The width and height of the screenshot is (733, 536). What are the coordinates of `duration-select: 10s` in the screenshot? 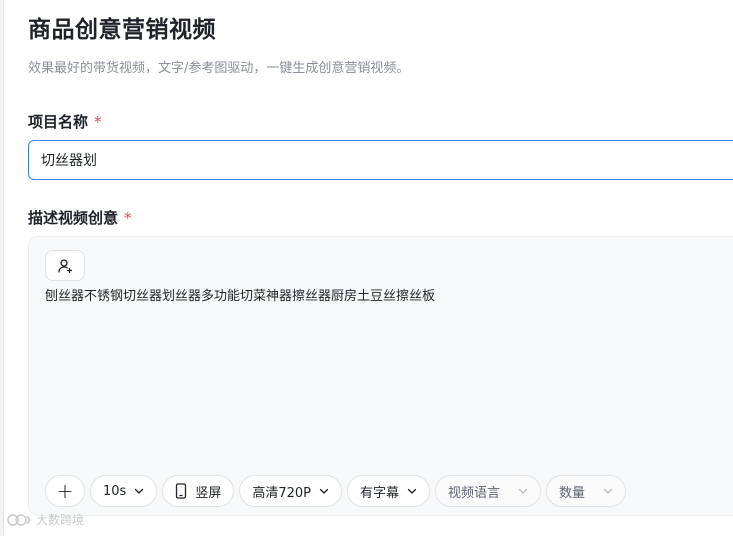 It's located at (124, 491).